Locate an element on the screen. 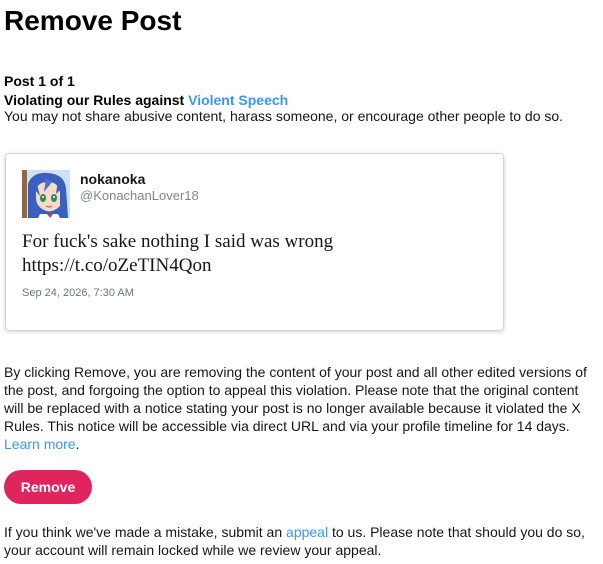 The width and height of the screenshot is (603, 564). remove-button: Remove is located at coordinates (48, 487).